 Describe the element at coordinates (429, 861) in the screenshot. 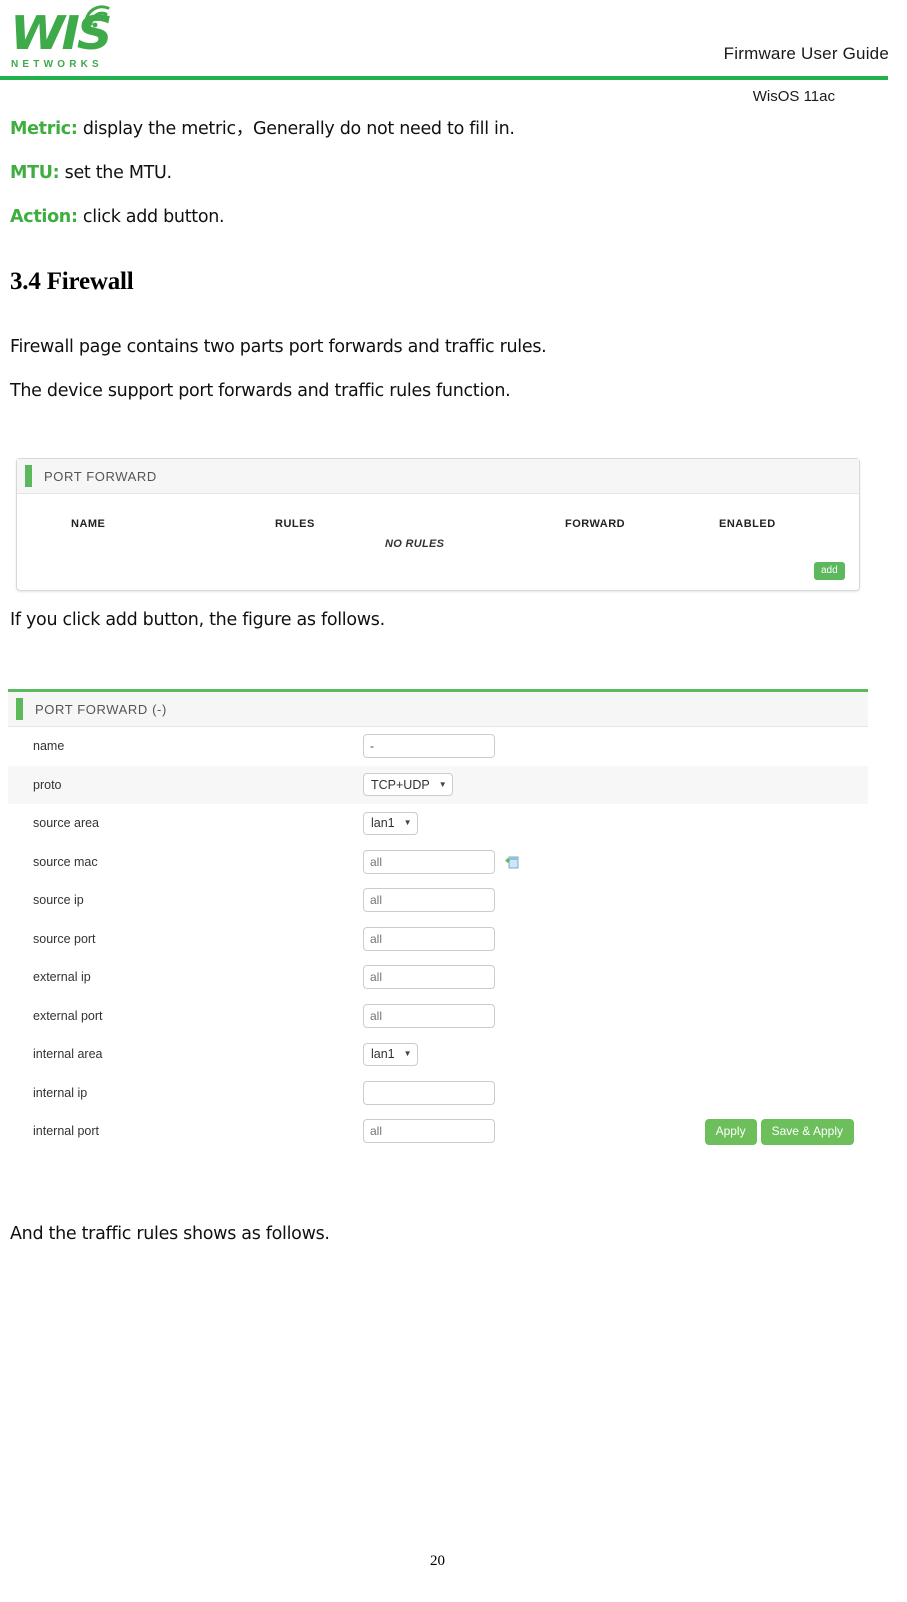

I see `source-mac-input` at that location.